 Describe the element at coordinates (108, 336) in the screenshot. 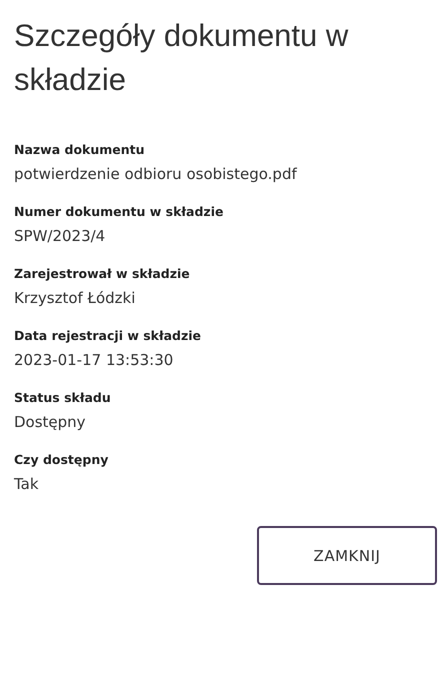

I see `field-label: Data rejestracji w składzie` at that location.